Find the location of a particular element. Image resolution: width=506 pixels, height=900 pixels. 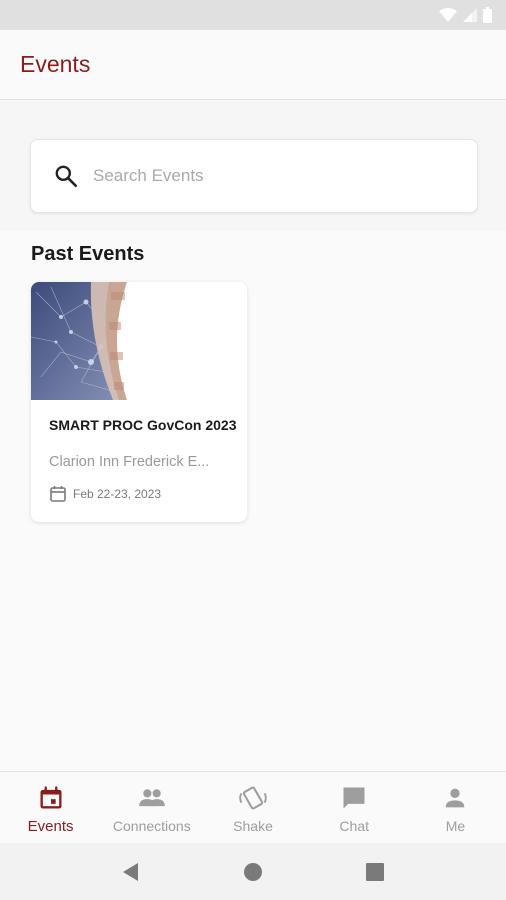

page-title: Events is located at coordinates (55, 64).